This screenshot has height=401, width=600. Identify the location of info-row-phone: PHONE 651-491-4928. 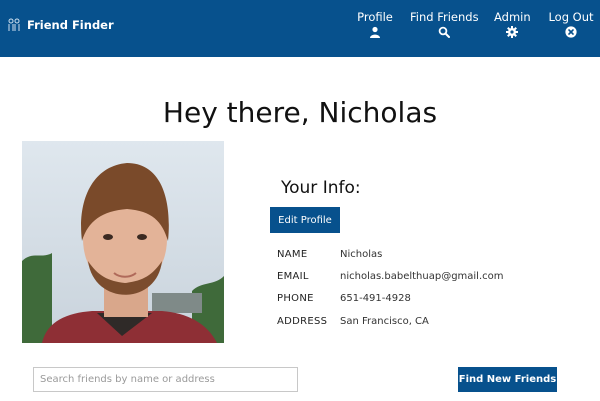
(344, 298).